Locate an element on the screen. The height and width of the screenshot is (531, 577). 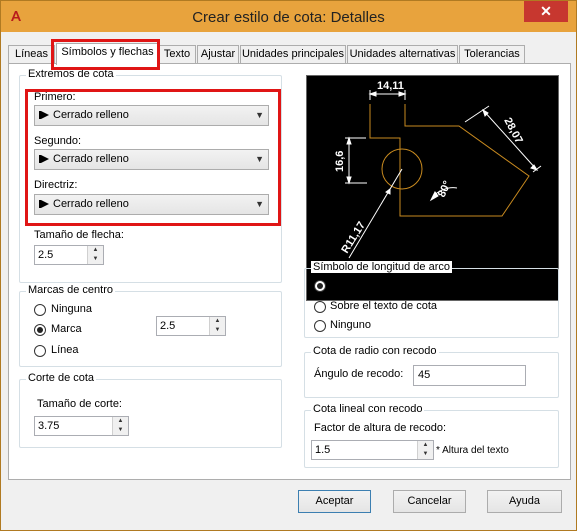
group-title: Símbolo de longitud de arco is located at coordinates (381, 267).